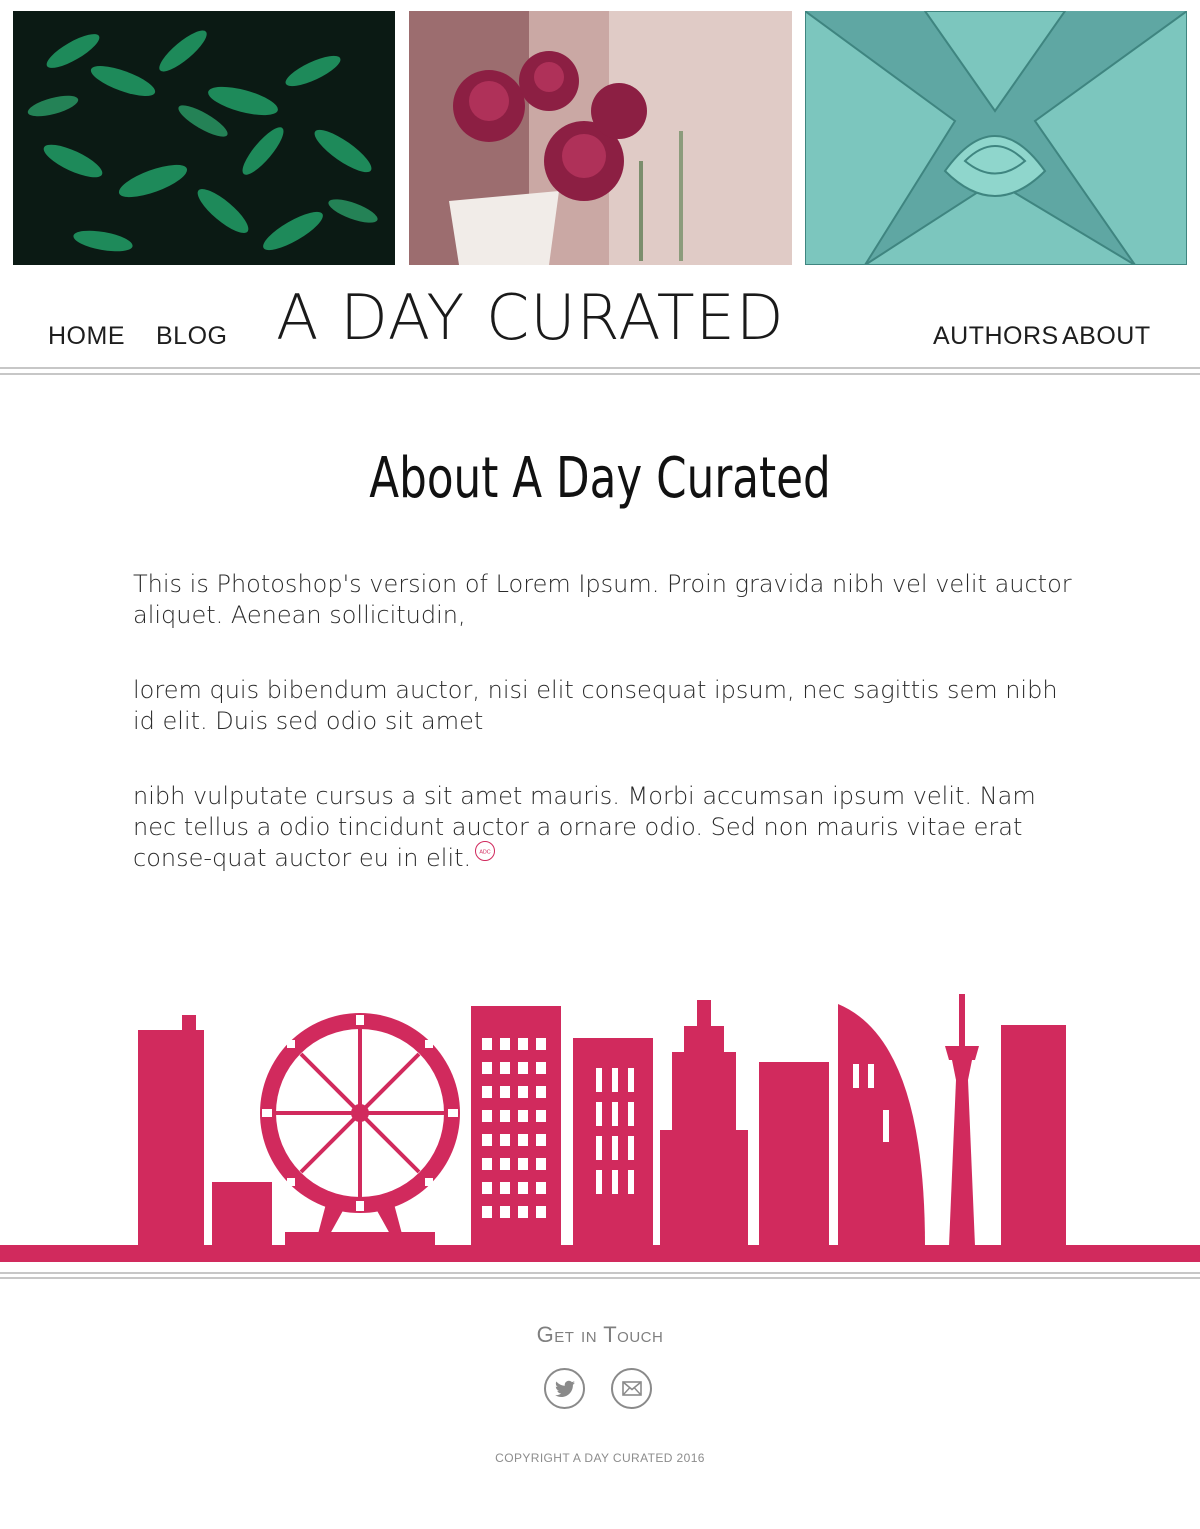  I want to click on footer-divider-bottom, so click(600, 1278).